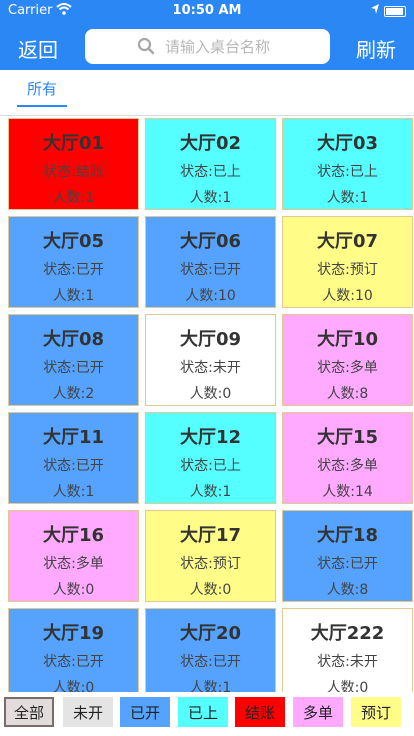 The width and height of the screenshot is (414, 736). I want to click on table-name: 大厅11, so click(73, 437).